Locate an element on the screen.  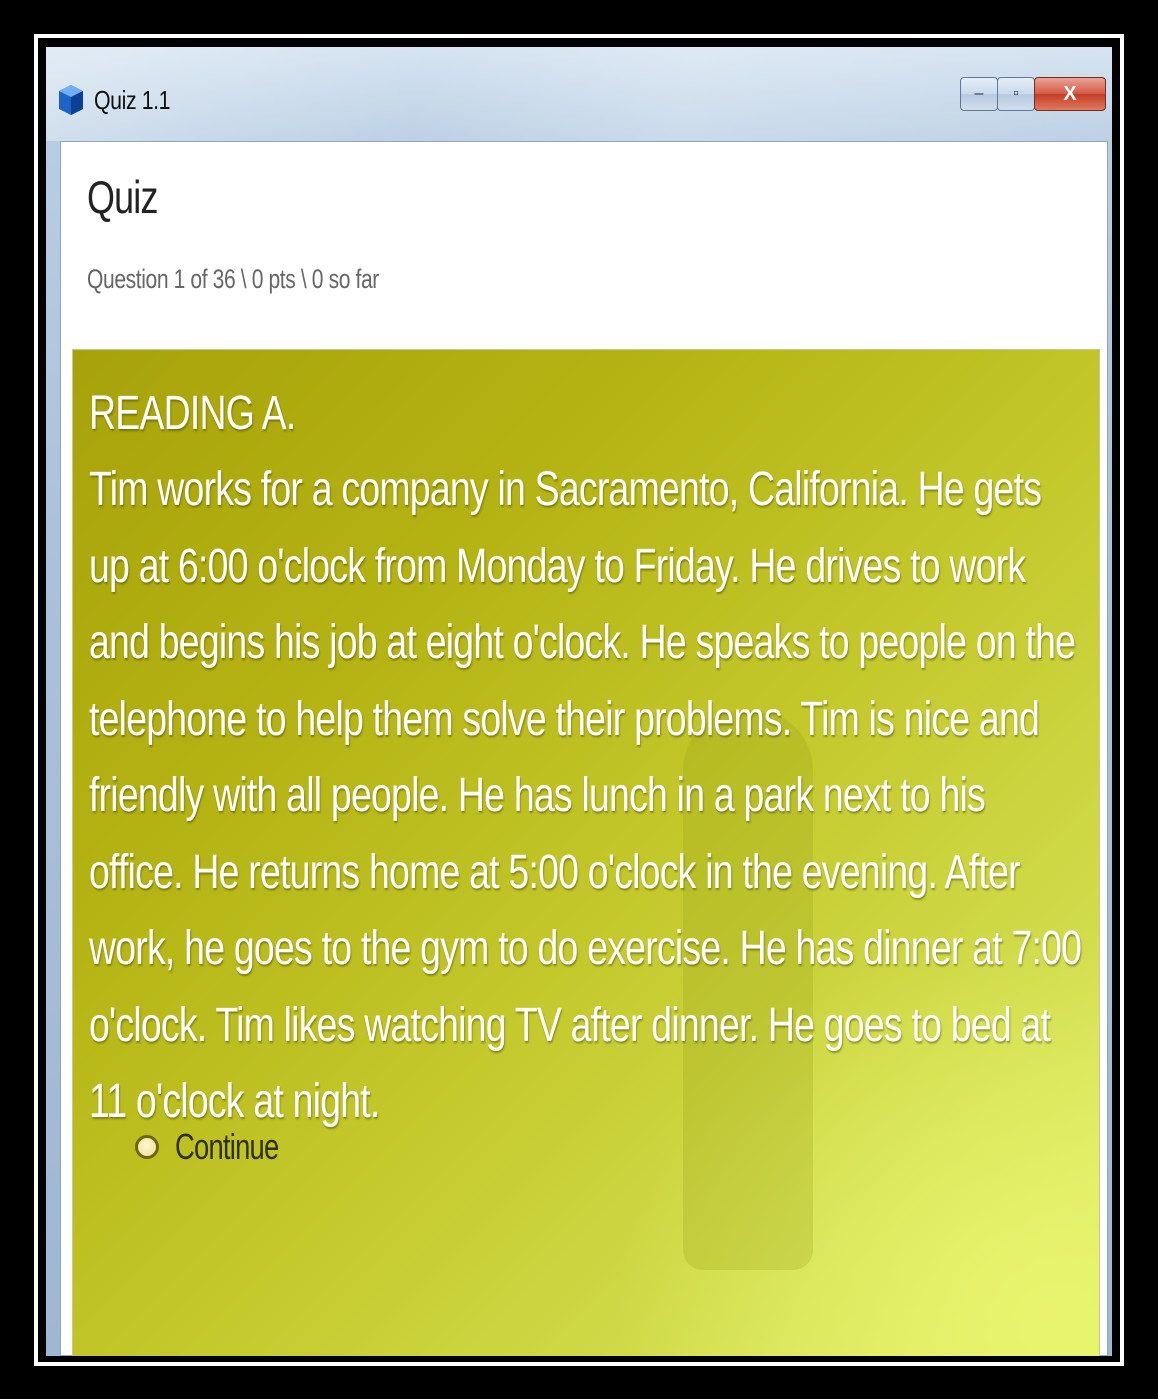
radio-button is located at coordinates (147, 1147).